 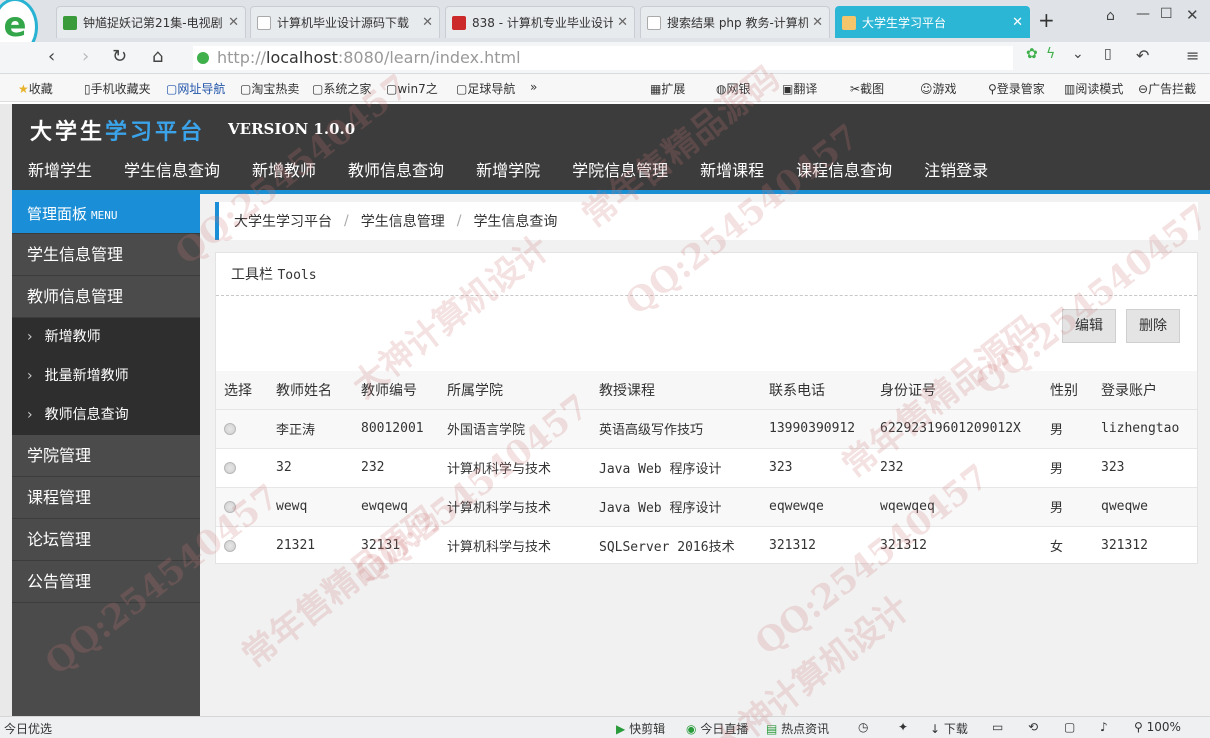 What do you see at coordinates (1099, 89) in the screenshot?
I see `toolbar-label: 阅读模式` at bounding box center [1099, 89].